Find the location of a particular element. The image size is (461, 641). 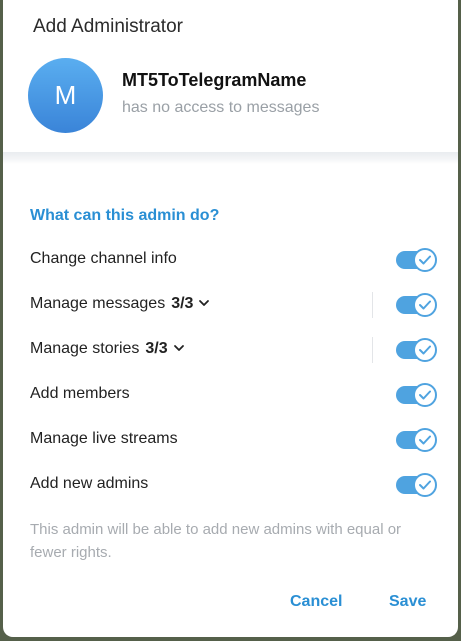

cancel-button: Cancel is located at coordinates (316, 602).